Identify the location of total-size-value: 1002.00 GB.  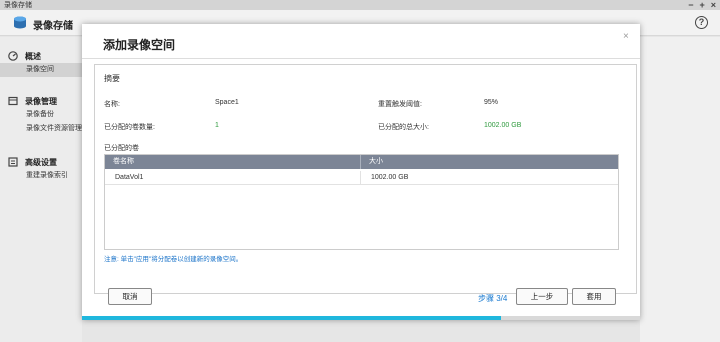
(503, 125).